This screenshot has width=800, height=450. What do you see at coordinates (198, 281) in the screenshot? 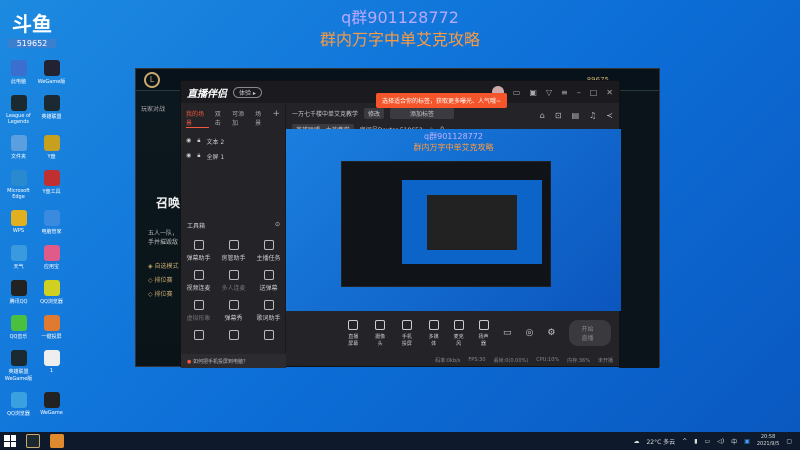
I see `tool-item: 视频连麦` at bounding box center [198, 281].